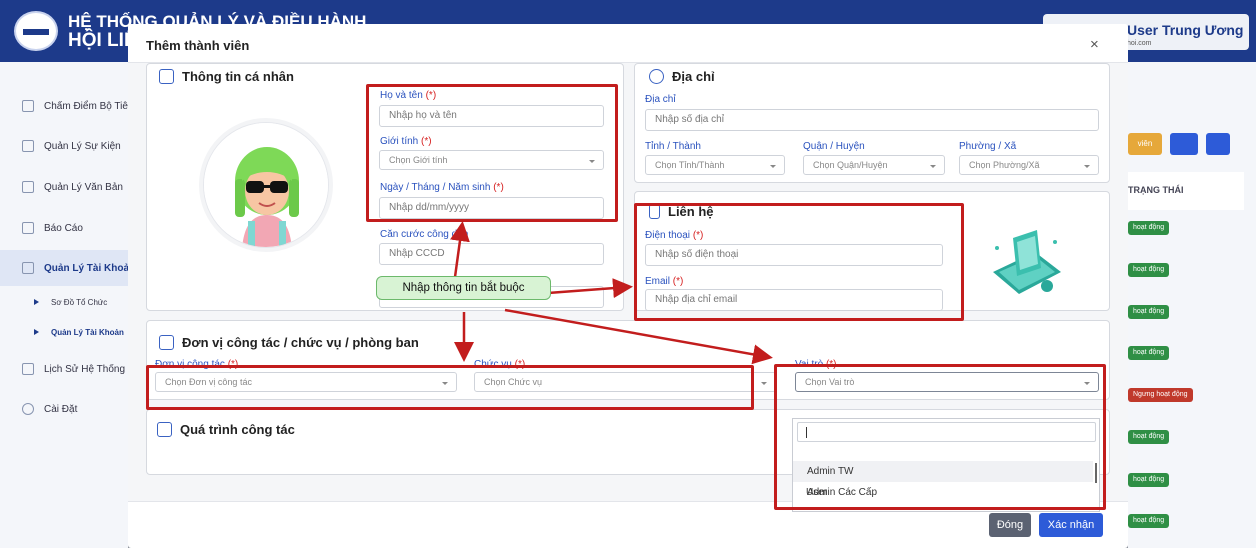 The image size is (1256, 548). Describe the element at coordinates (463, 288) in the screenshot. I see `annotation-callout: Nhập thông tin bắt buộc` at that location.